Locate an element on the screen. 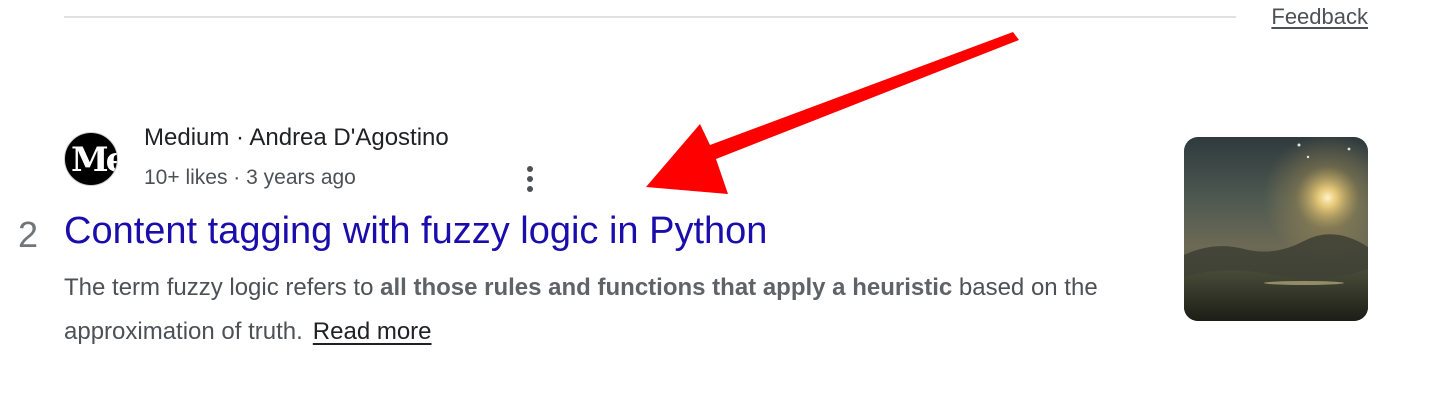  result-meta: 10+ likes · 3 years ago is located at coordinates (250, 177).